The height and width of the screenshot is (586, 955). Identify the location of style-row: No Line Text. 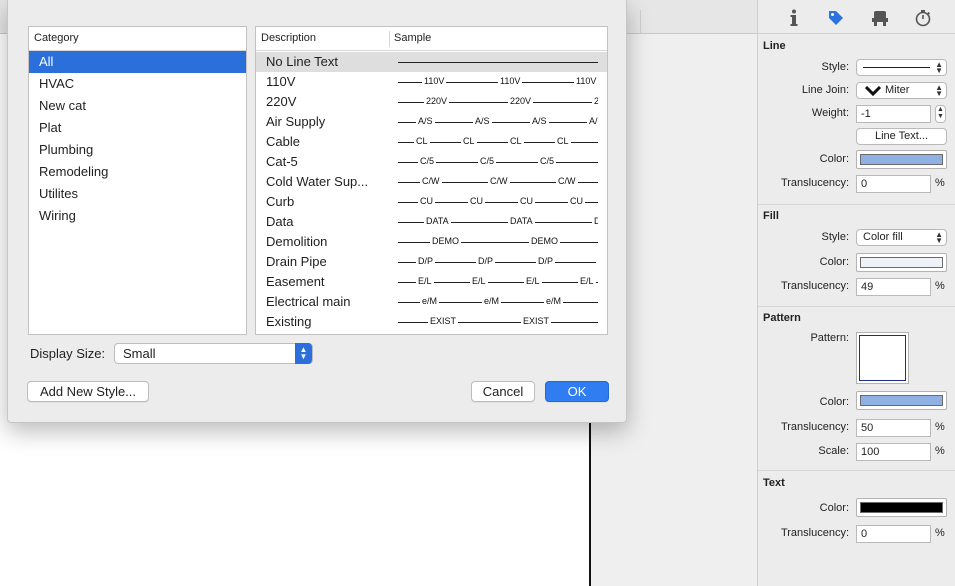
(431, 62).